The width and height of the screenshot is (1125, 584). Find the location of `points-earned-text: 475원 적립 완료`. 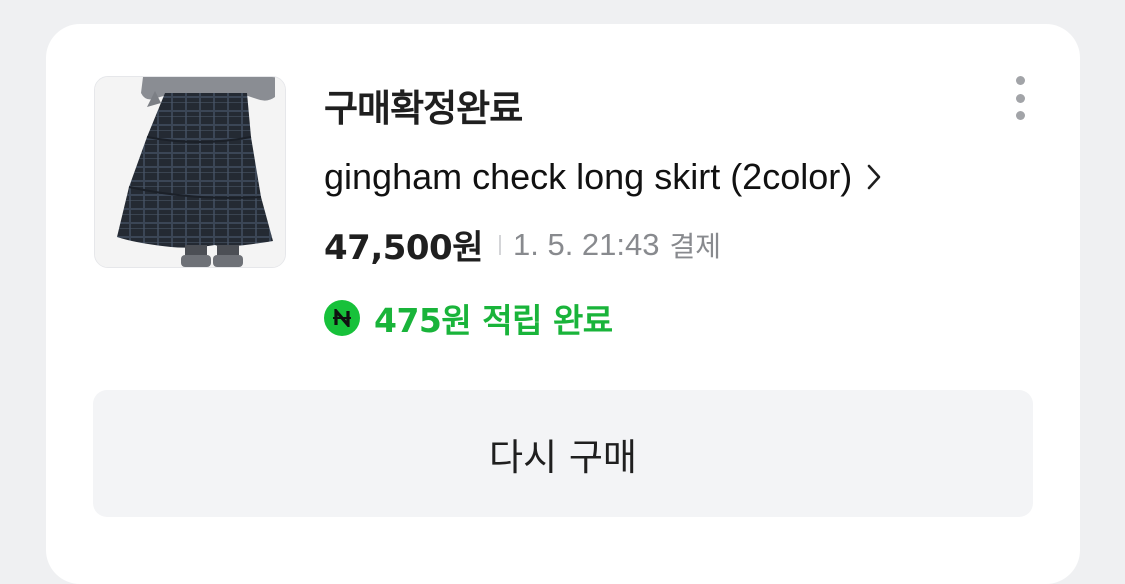

points-earned-text: 475원 적립 완료 is located at coordinates (493, 320).